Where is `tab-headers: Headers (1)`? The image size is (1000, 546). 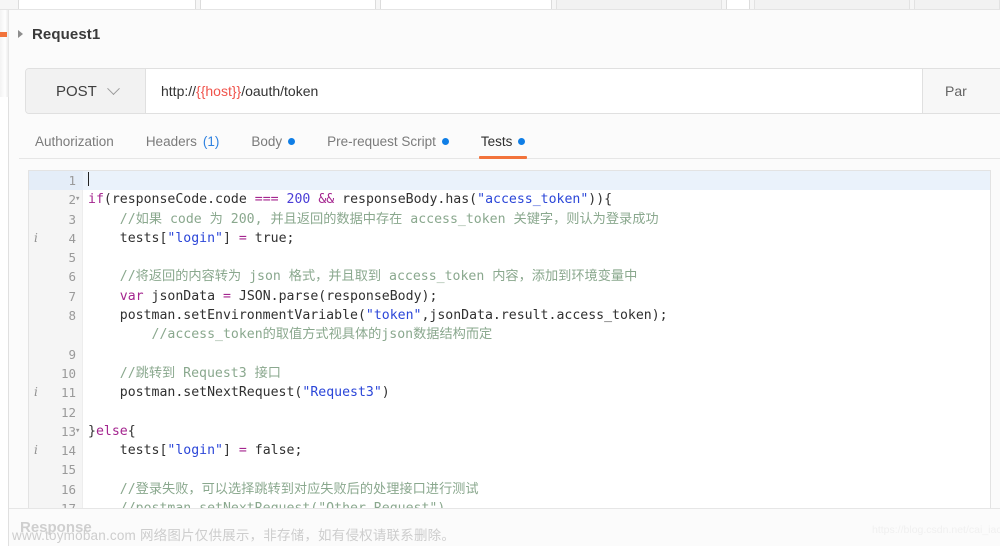 tab-headers: Headers (1) is located at coordinates (183, 141).